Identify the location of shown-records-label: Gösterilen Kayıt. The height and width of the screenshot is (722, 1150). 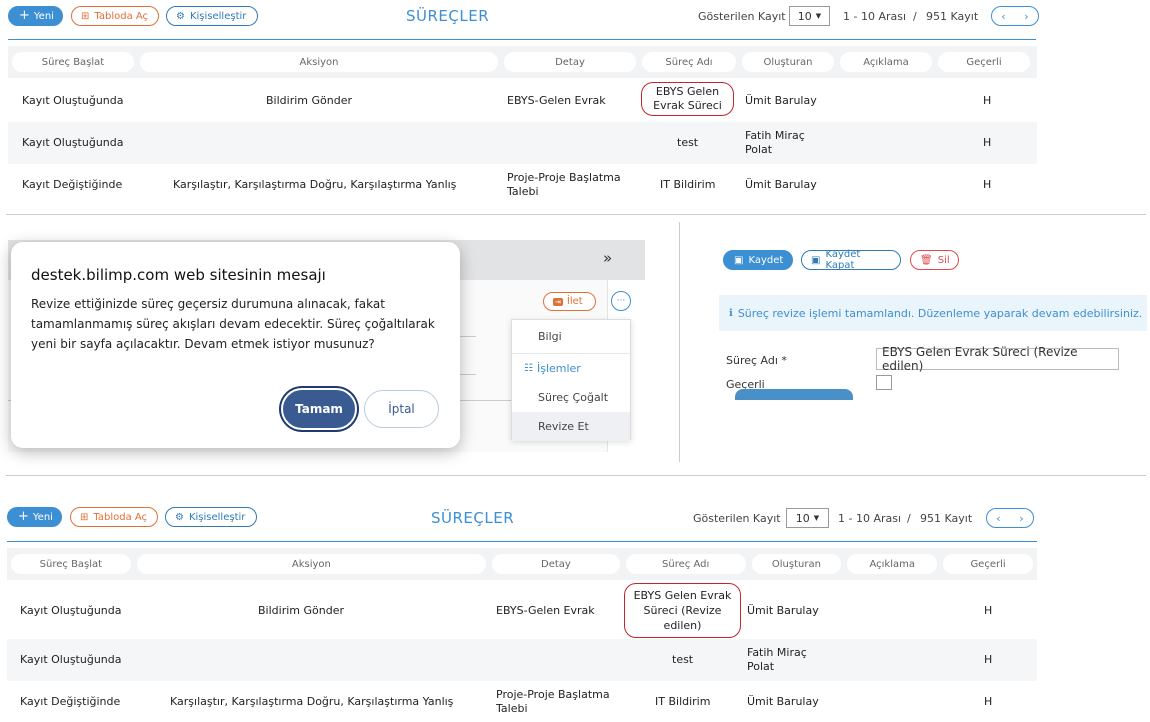
(742, 16).